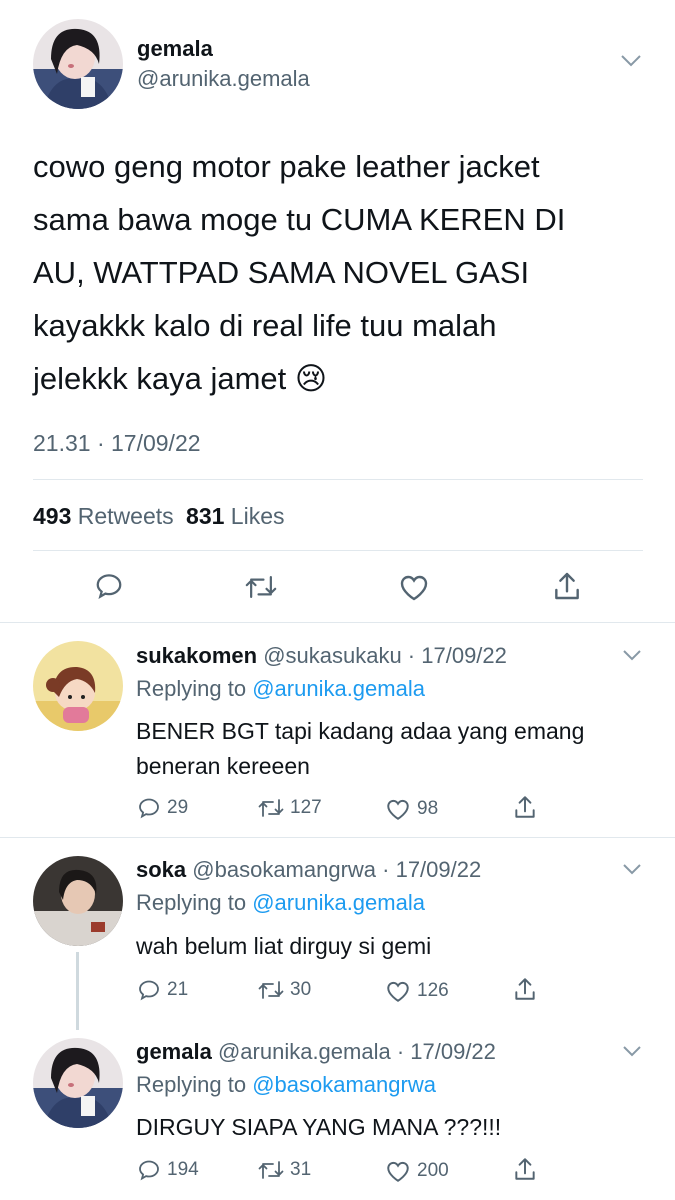 This screenshot has height=1200, width=675. What do you see at coordinates (77, 991) in the screenshot?
I see `thread-connector` at bounding box center [77, 991].